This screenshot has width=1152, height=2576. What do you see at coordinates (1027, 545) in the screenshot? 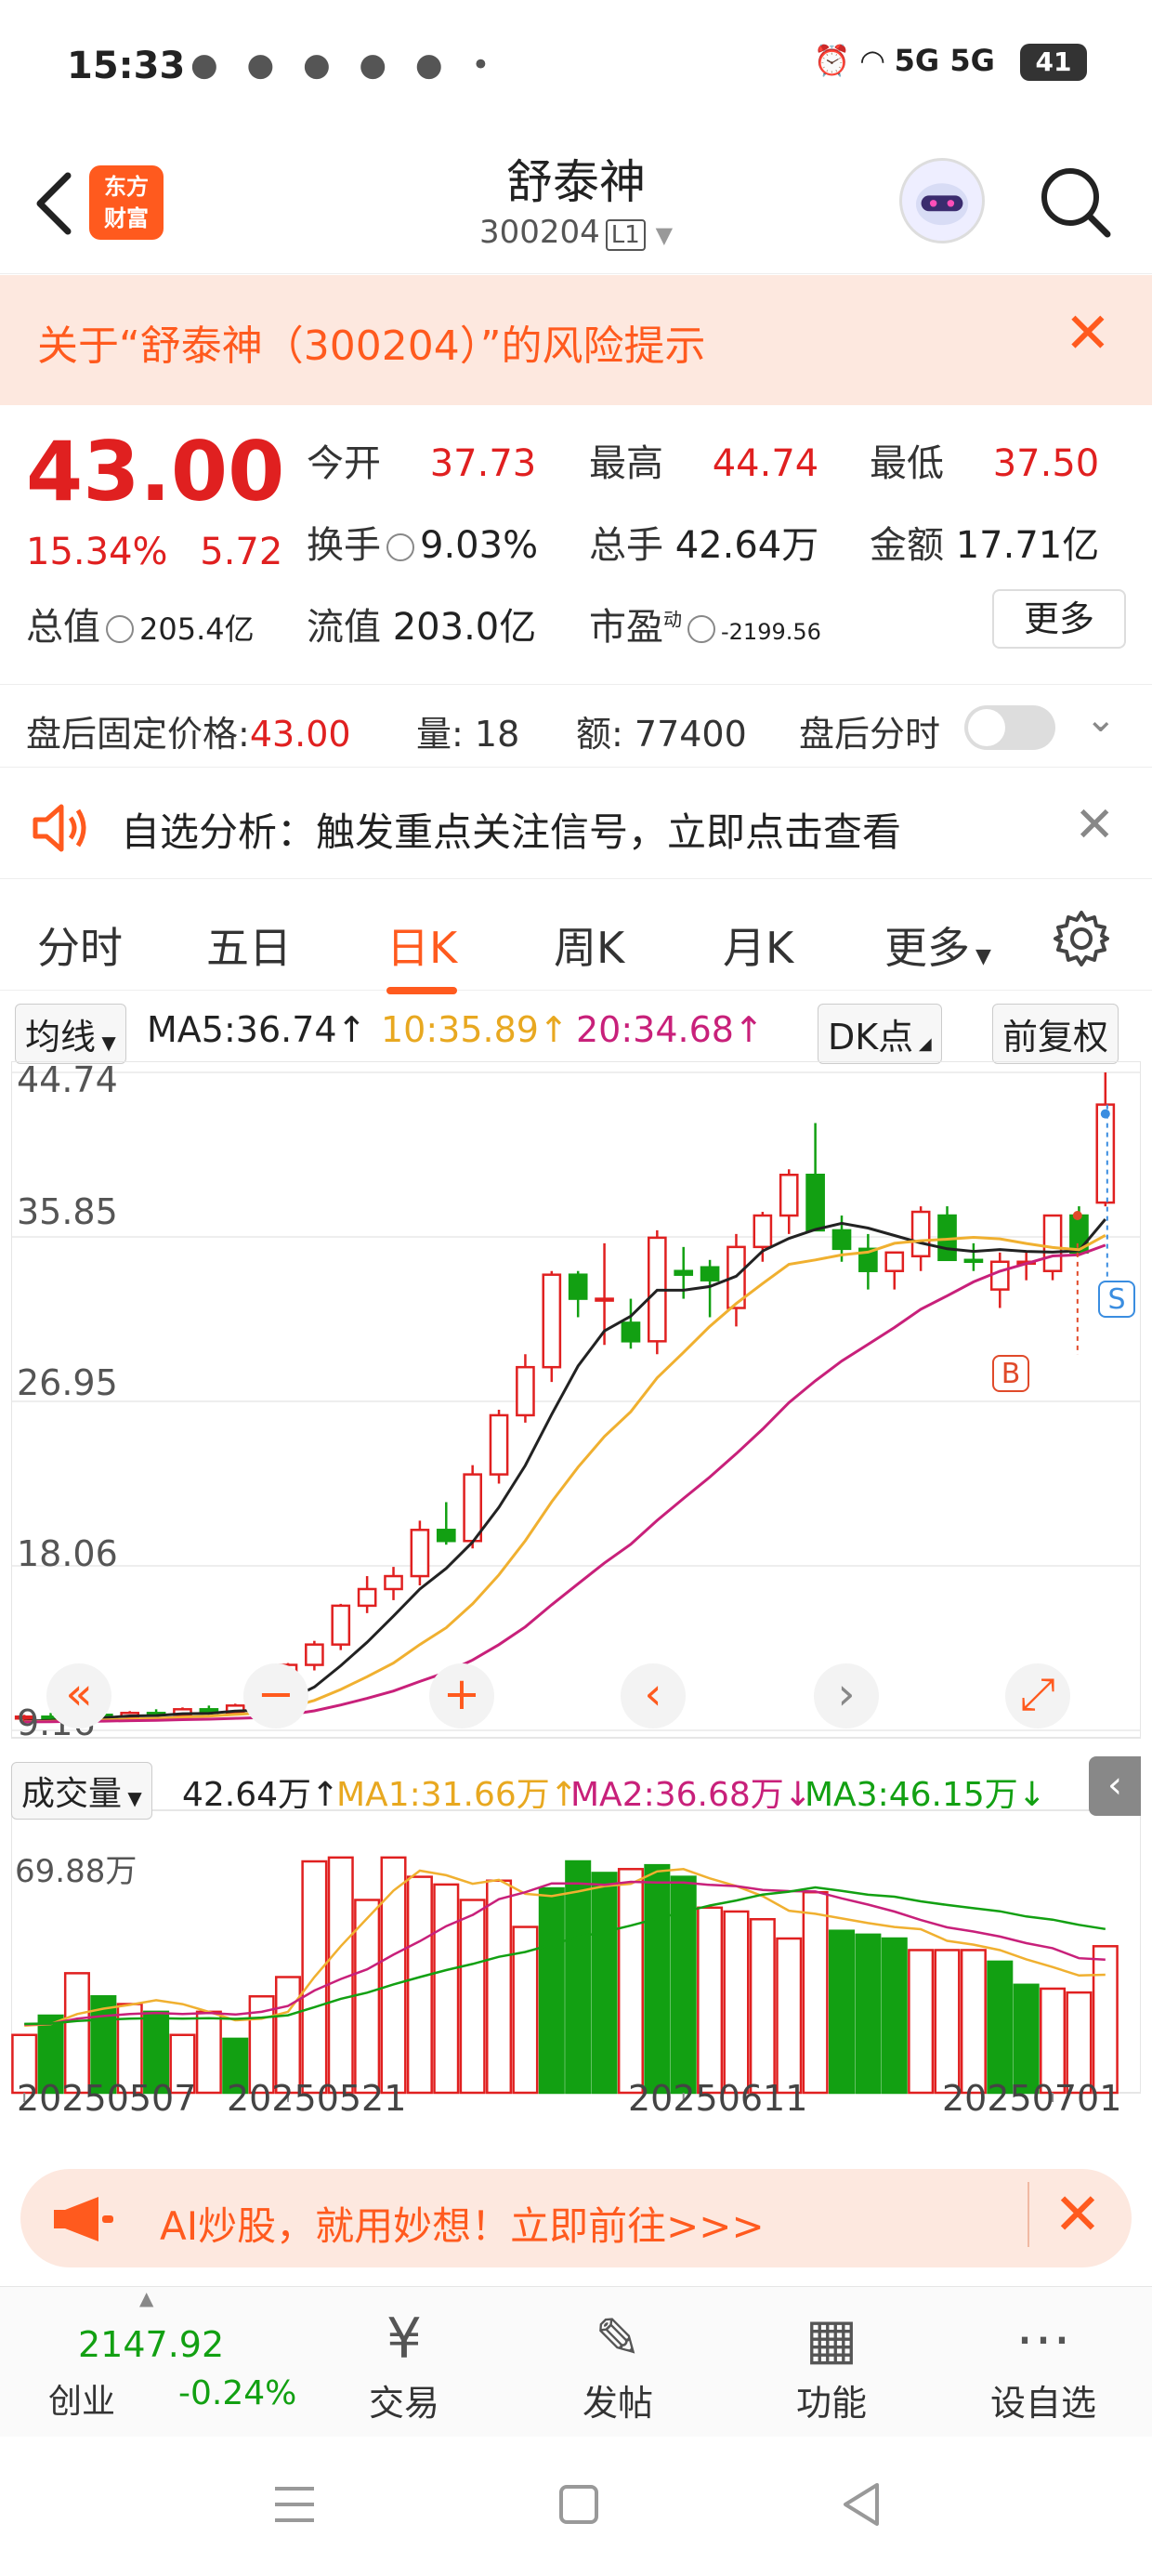
I see `amount-value: 17.71亿` at bounding box center [1027, 545].